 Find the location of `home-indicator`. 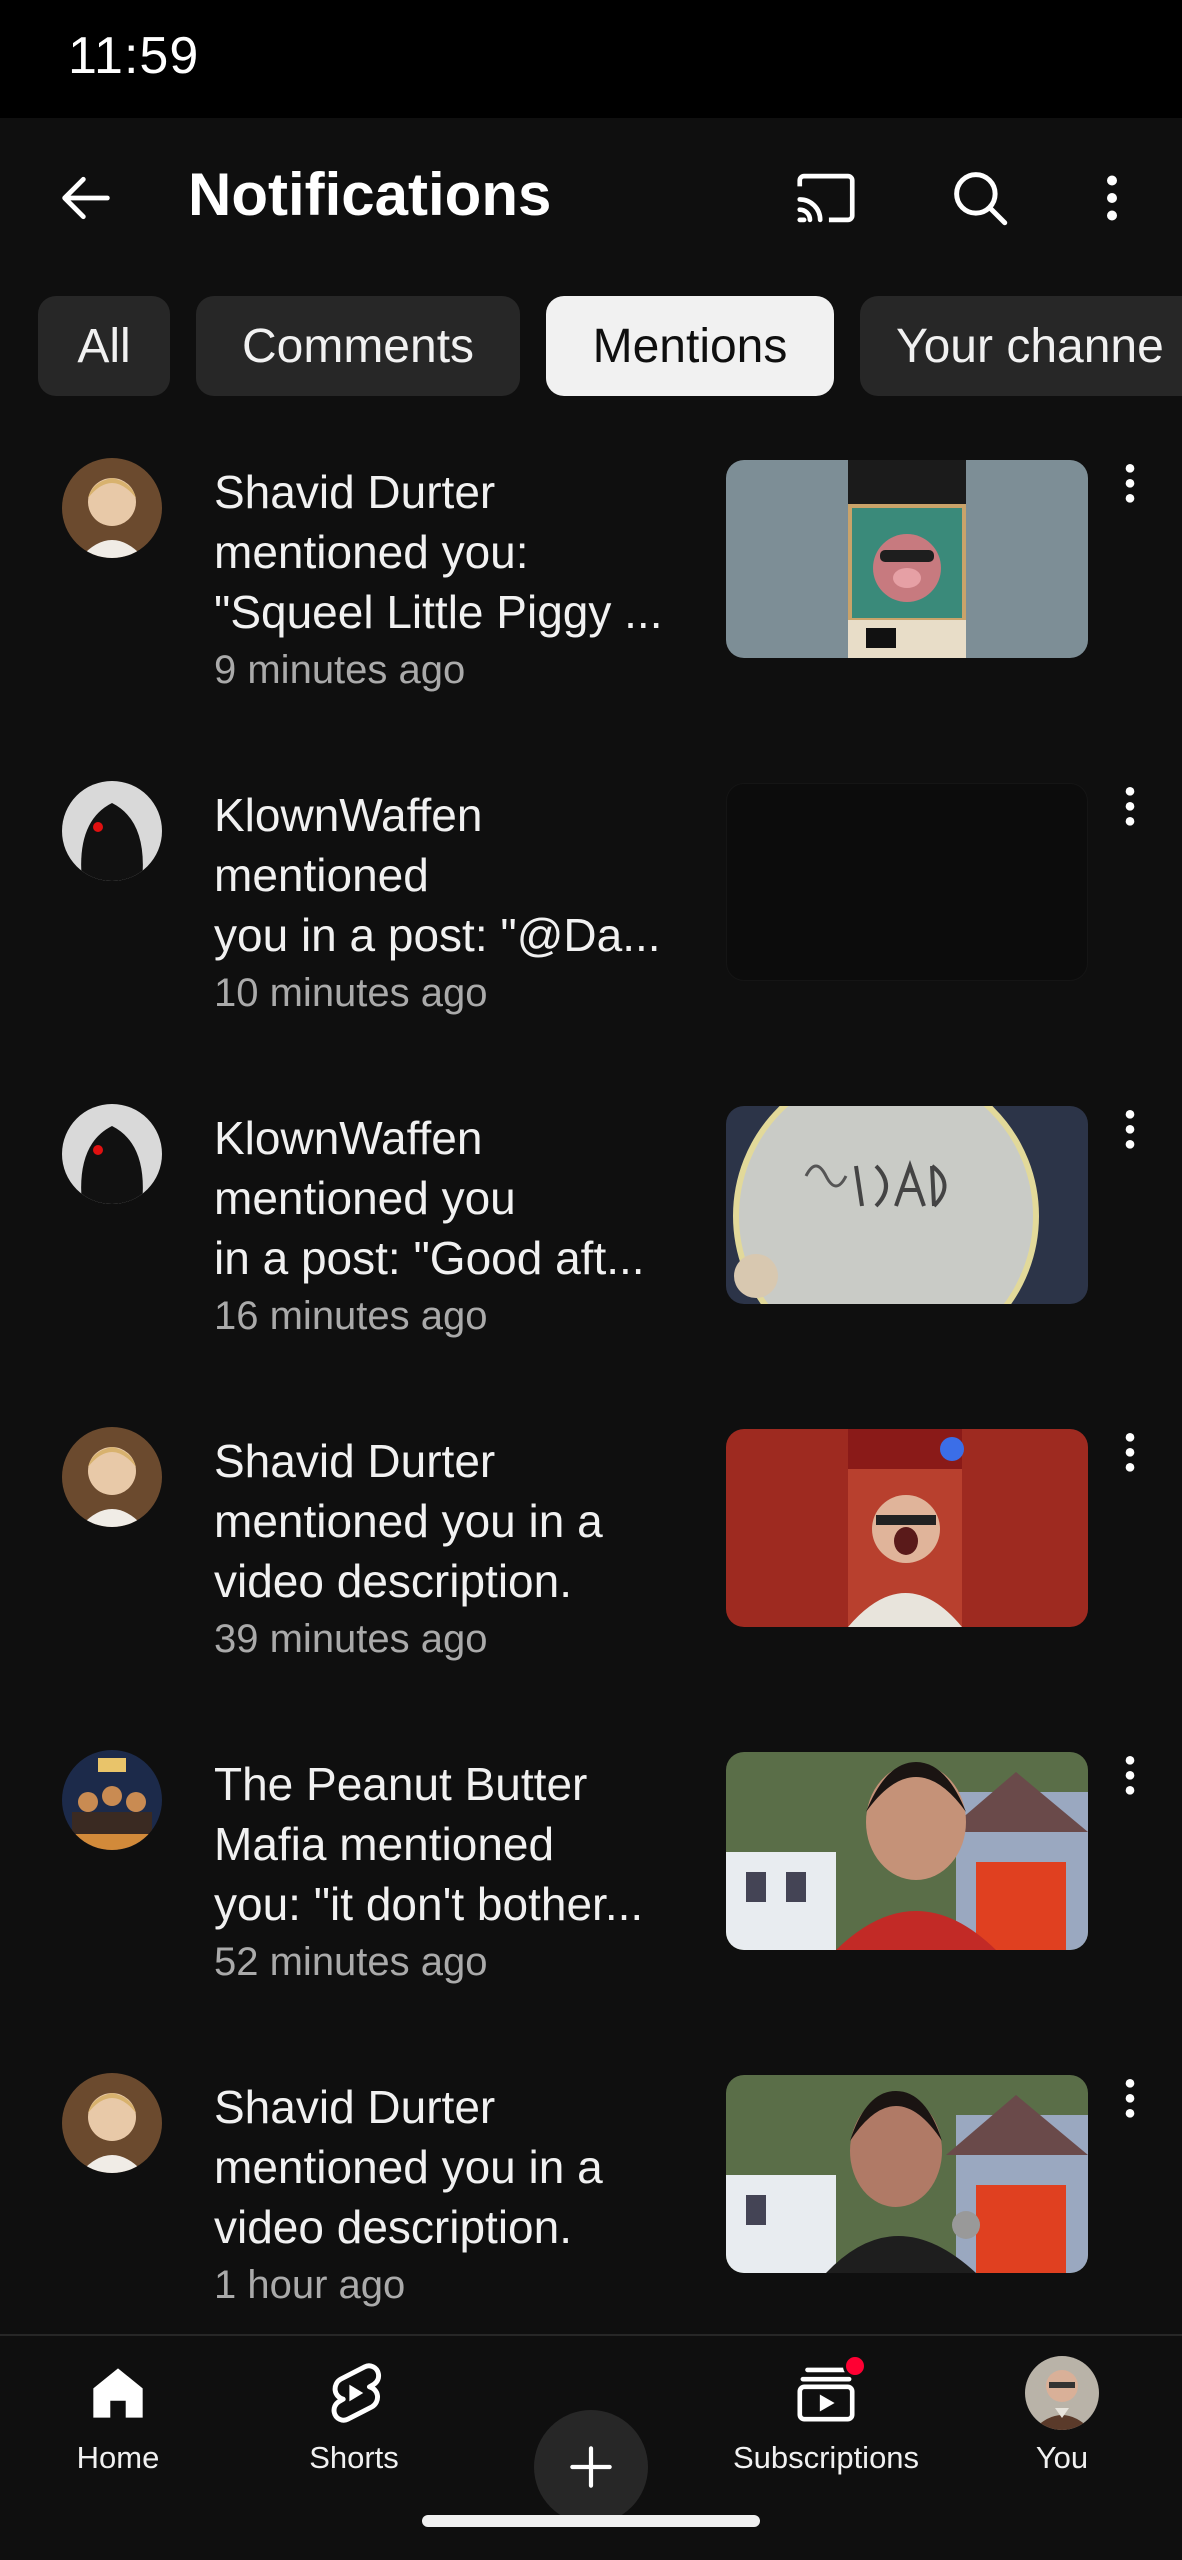

home-indicator is located at coordinates (591, 2521).